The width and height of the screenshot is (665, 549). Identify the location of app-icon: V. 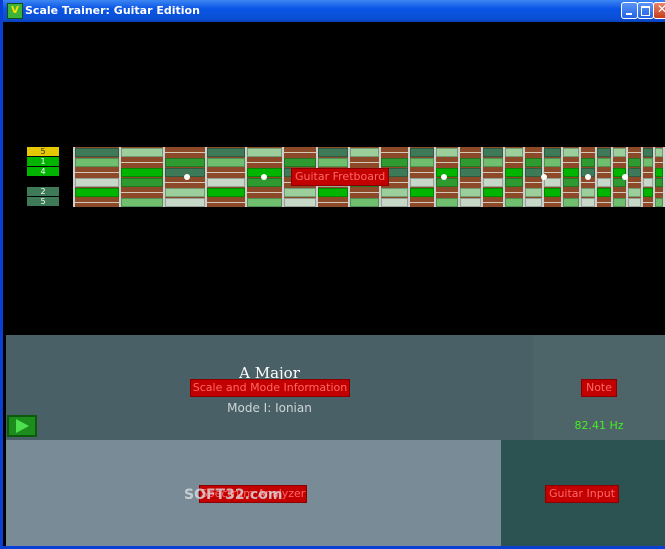
(15, 11).